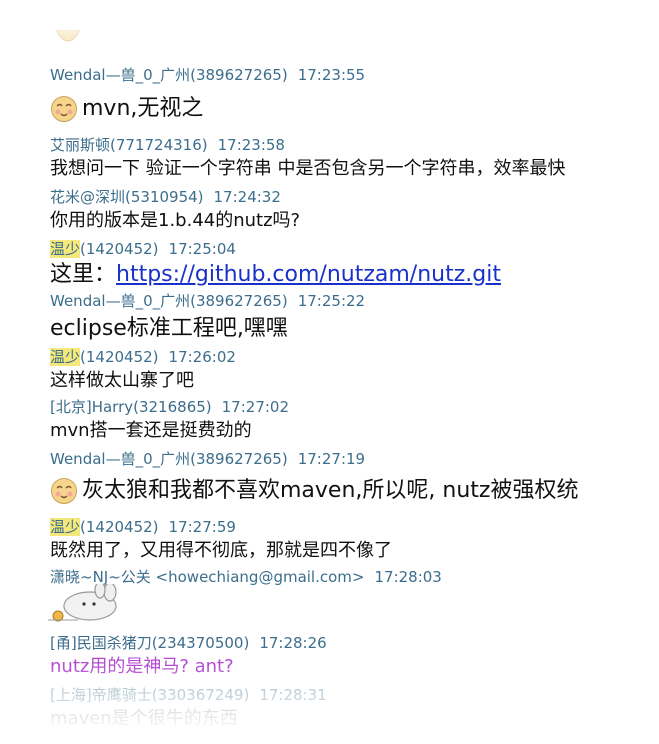 This screenshot has height=744, width=659. I want to click on message-header: 艾丽斯顿(771724316) 17:23:58, so click(167, 144).